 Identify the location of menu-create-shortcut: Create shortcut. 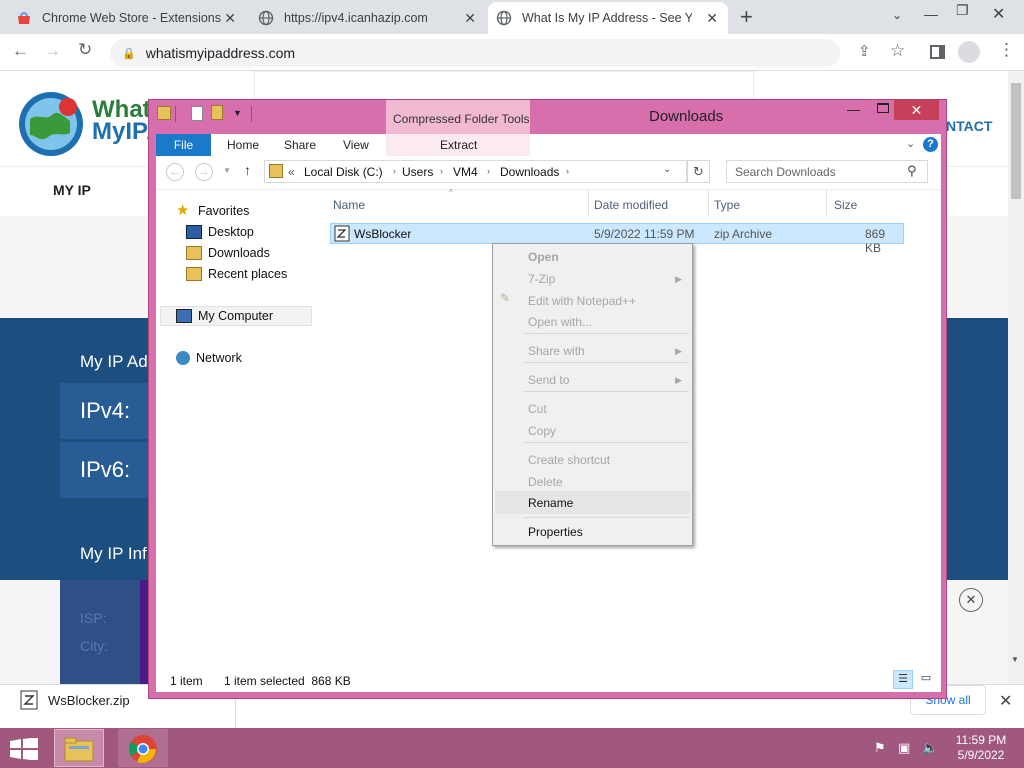
(569, 460).